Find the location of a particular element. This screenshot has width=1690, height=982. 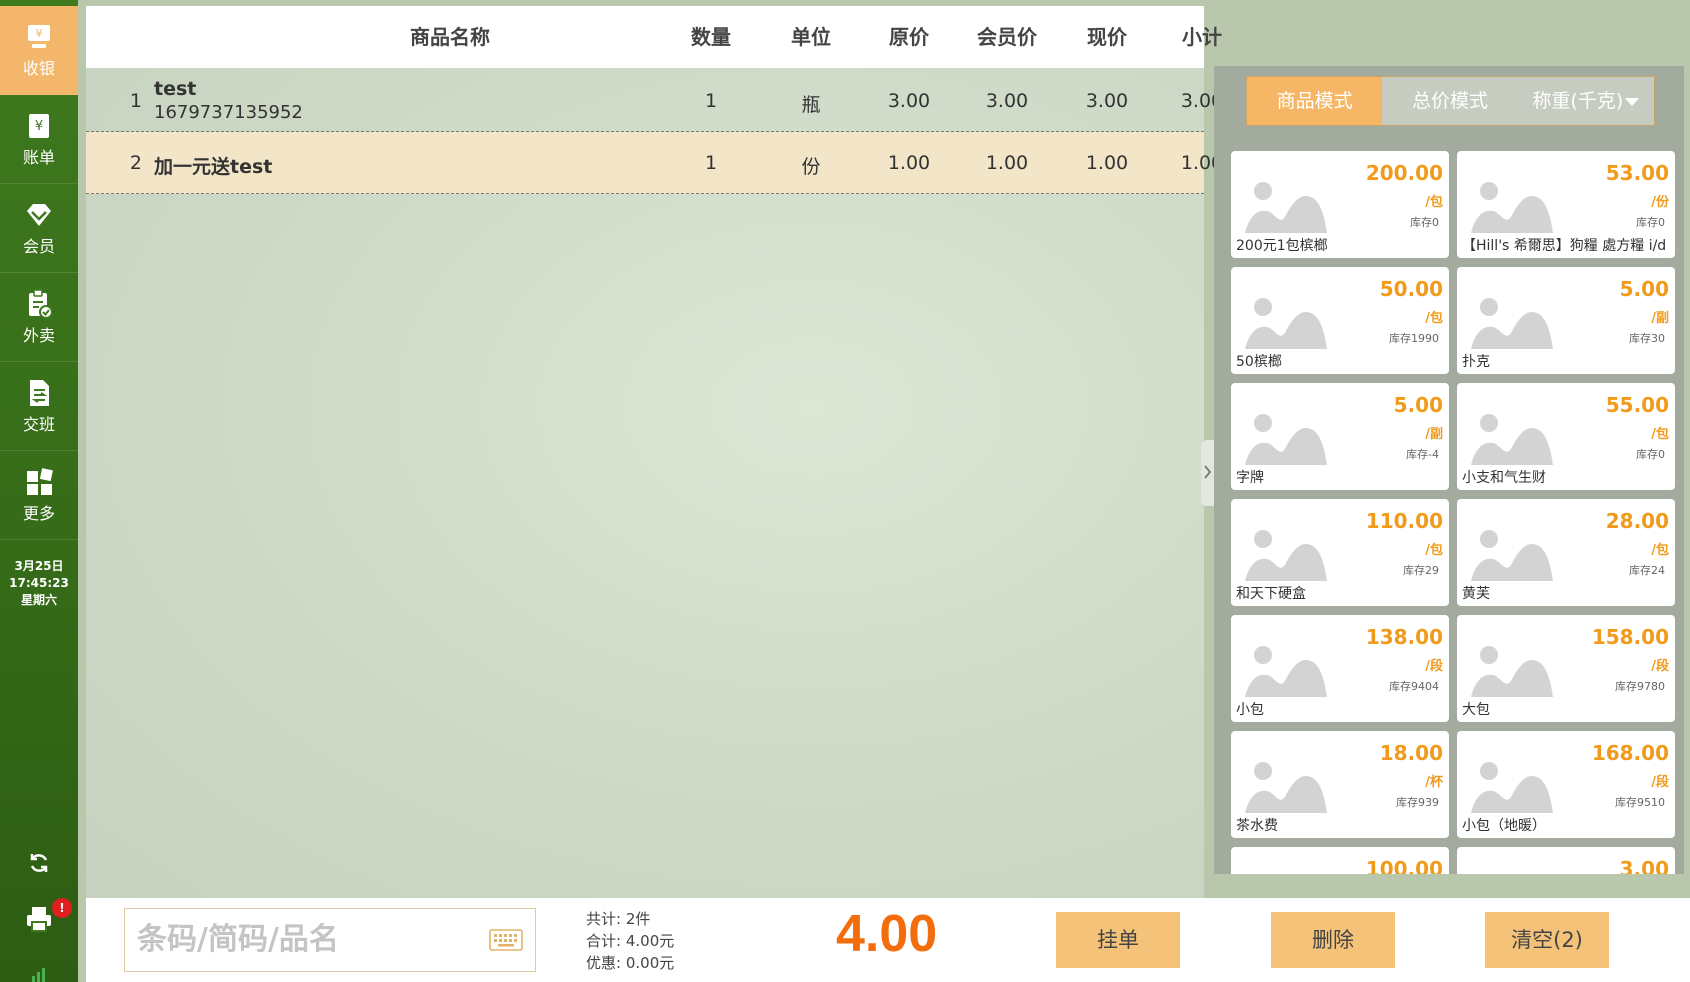

nav-cashier: ¥ 收银 is located at coordinates (39, 50).